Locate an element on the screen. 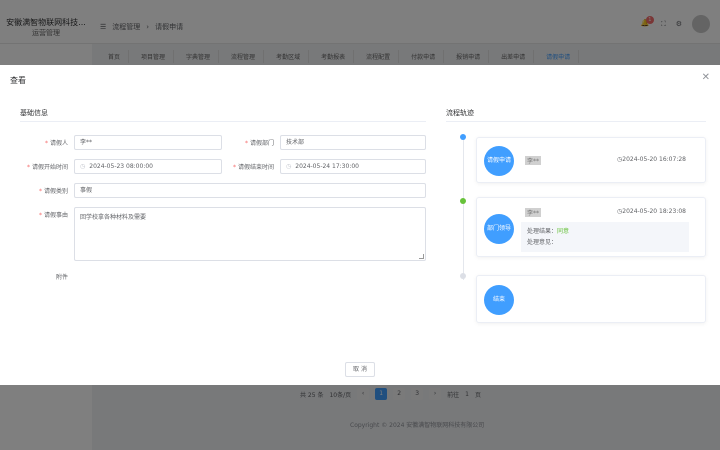 This screenshot has width=720, height=450. timeline-card: 请假申请 李** ◷2024-05-20 16:07:28 is located at coordinates (591, 160).